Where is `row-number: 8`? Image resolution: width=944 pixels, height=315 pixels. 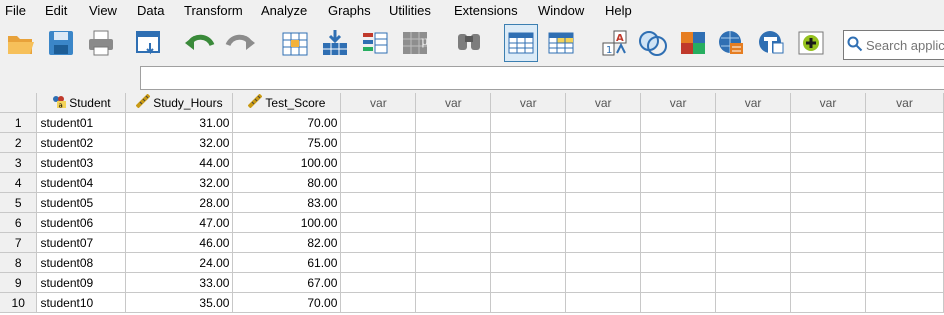 row-number: 8 is located at coordinates (19, 262).